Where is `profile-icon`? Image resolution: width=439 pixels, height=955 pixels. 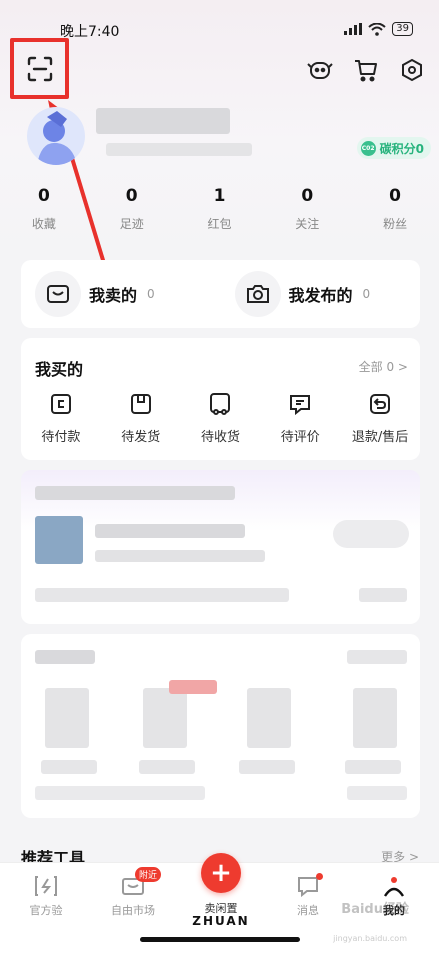 profile-icon is located at coordinates (394, 886).